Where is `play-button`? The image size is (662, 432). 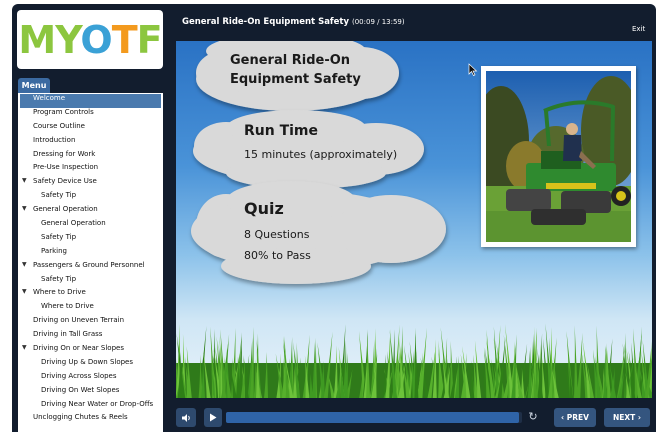 play-button is located at coordinates (213, 417).